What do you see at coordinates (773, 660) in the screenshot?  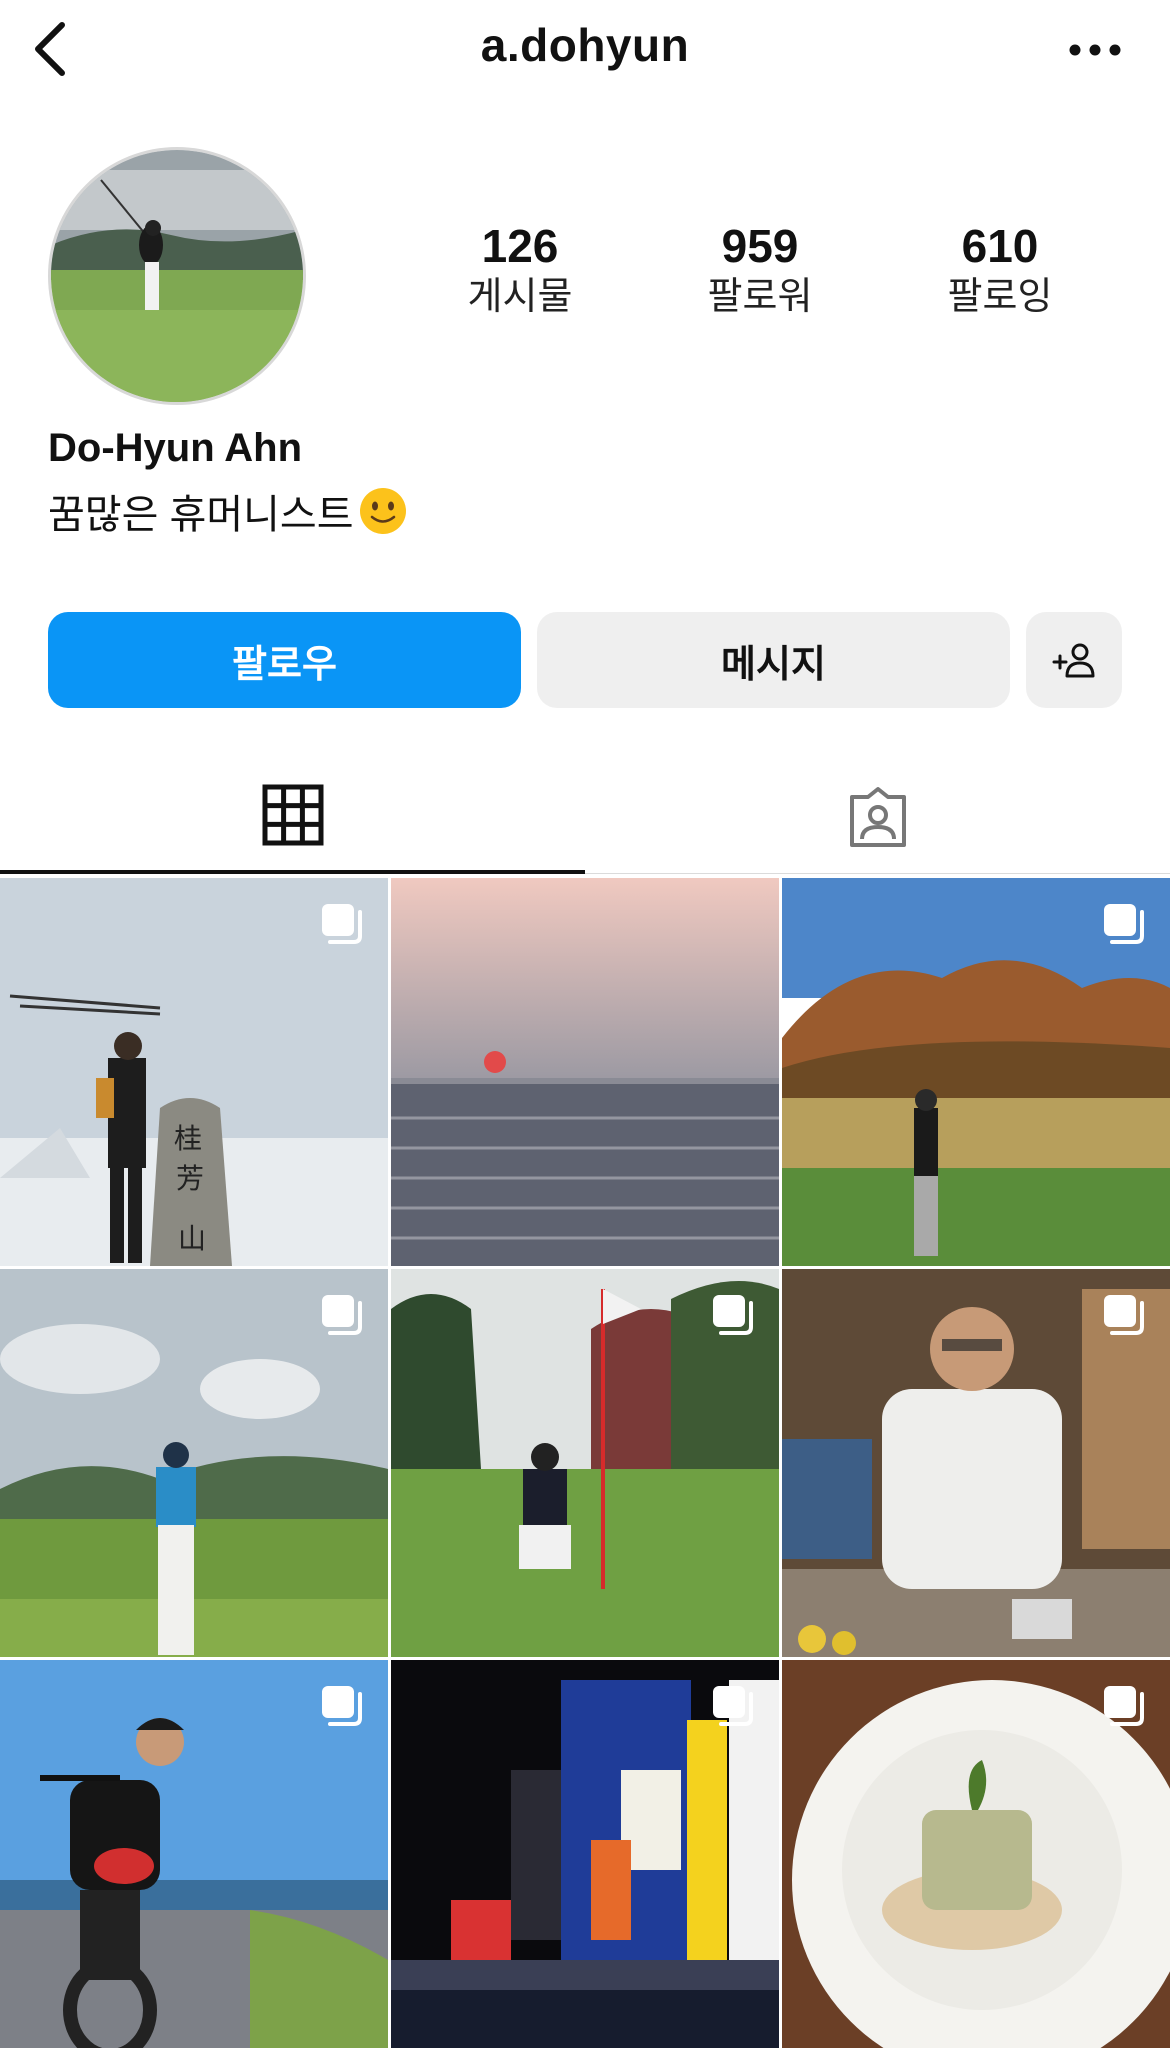 I see `message-button: 메시지` at bounding box center [773, 660].